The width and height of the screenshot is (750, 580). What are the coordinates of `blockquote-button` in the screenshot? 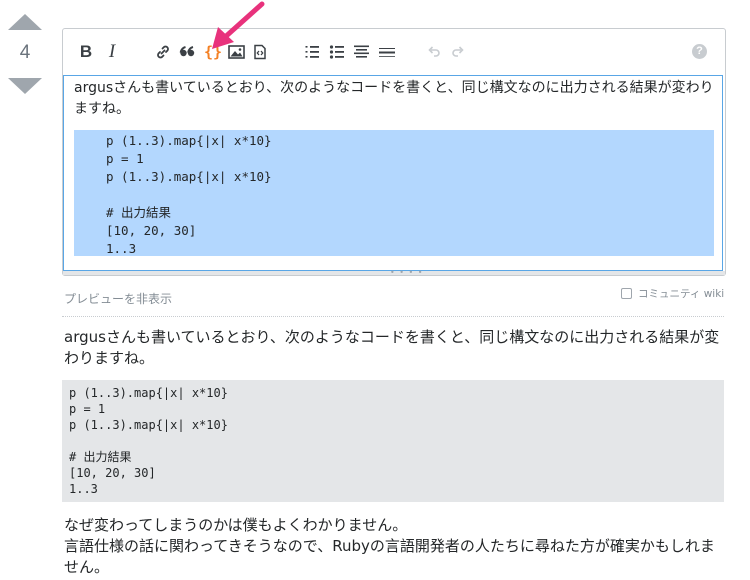 It's located at (187, 52).